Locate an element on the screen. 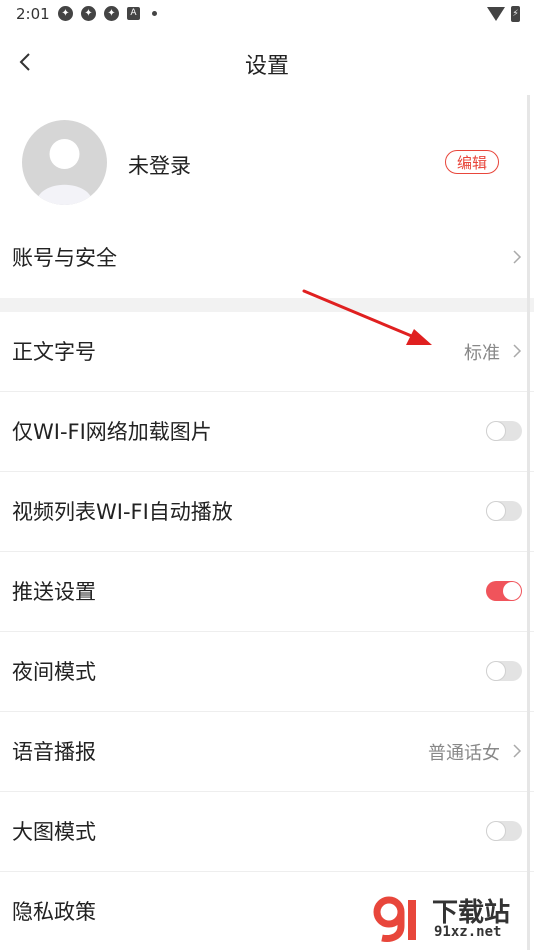  row-video-autoplay: 视频列表WI-FI自动播放 is located at coordinates (267, 512).